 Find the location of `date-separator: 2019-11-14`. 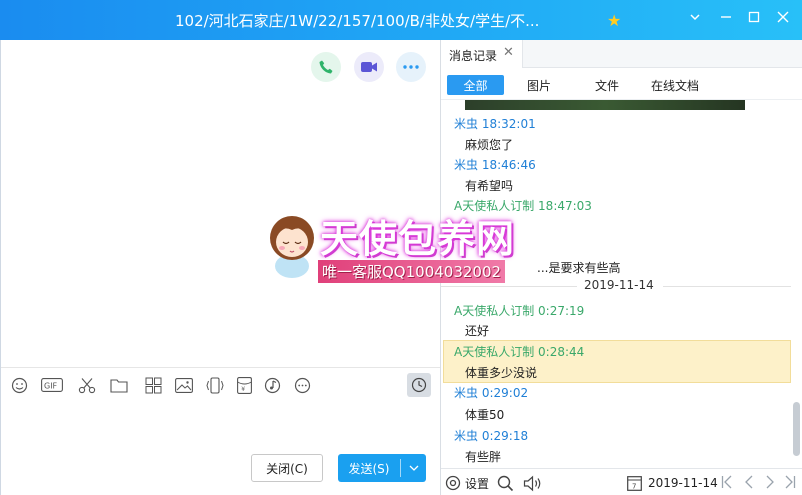

date-separator: 2019-11-14 is located at coordinates (616, 286).